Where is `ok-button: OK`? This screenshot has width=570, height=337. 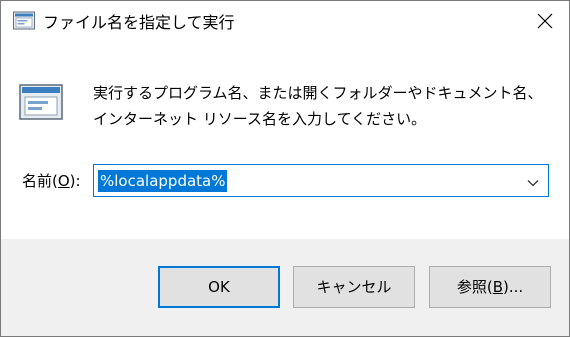 ok-button: OK is located at coordinates (219, 287).